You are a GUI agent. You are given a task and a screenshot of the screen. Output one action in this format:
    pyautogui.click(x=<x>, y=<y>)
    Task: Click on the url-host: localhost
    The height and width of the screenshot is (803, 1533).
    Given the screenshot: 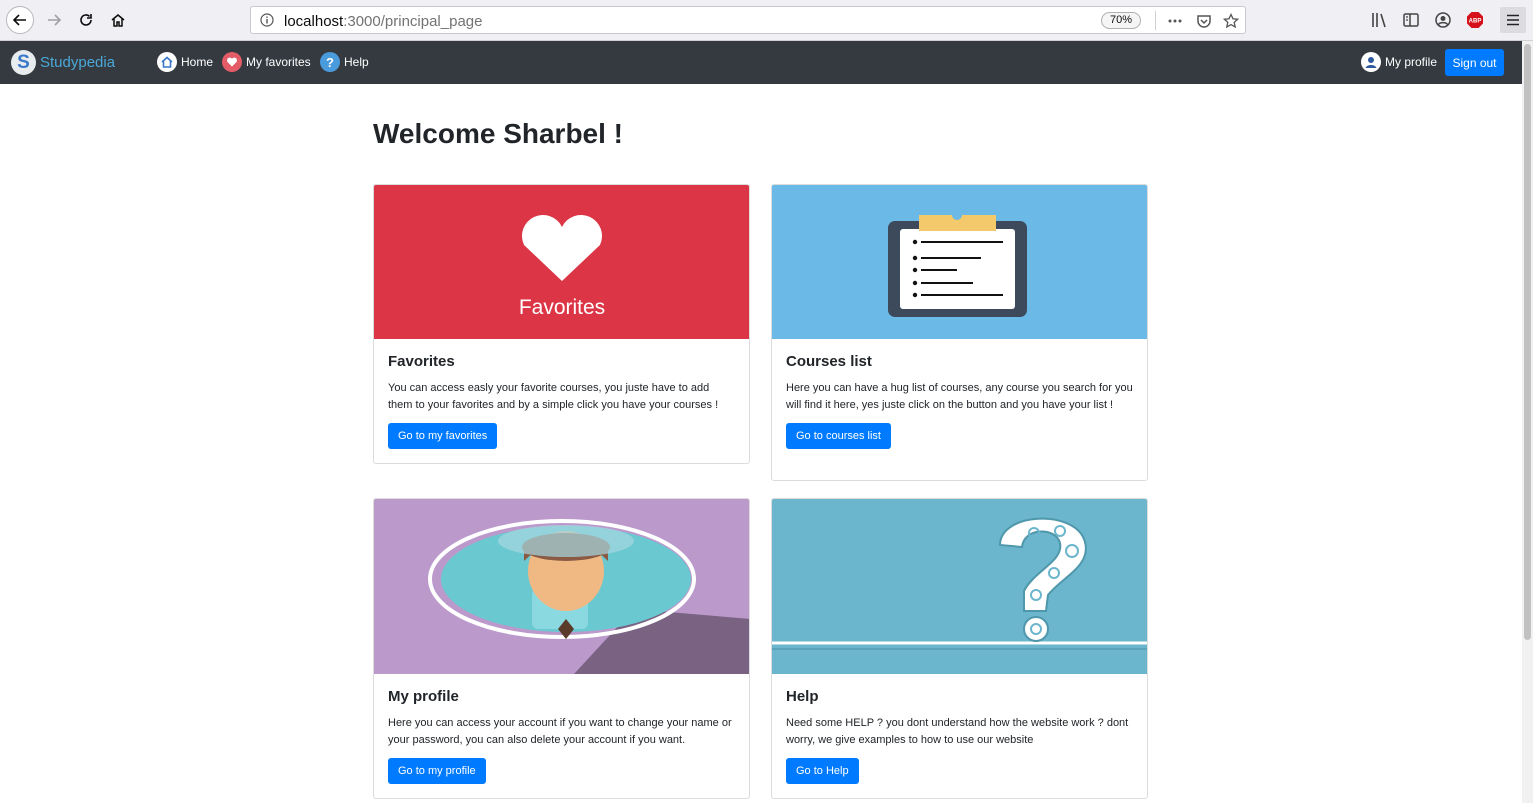 What is the action you would take?
    pyautogui.click(x=314, y=21)
    